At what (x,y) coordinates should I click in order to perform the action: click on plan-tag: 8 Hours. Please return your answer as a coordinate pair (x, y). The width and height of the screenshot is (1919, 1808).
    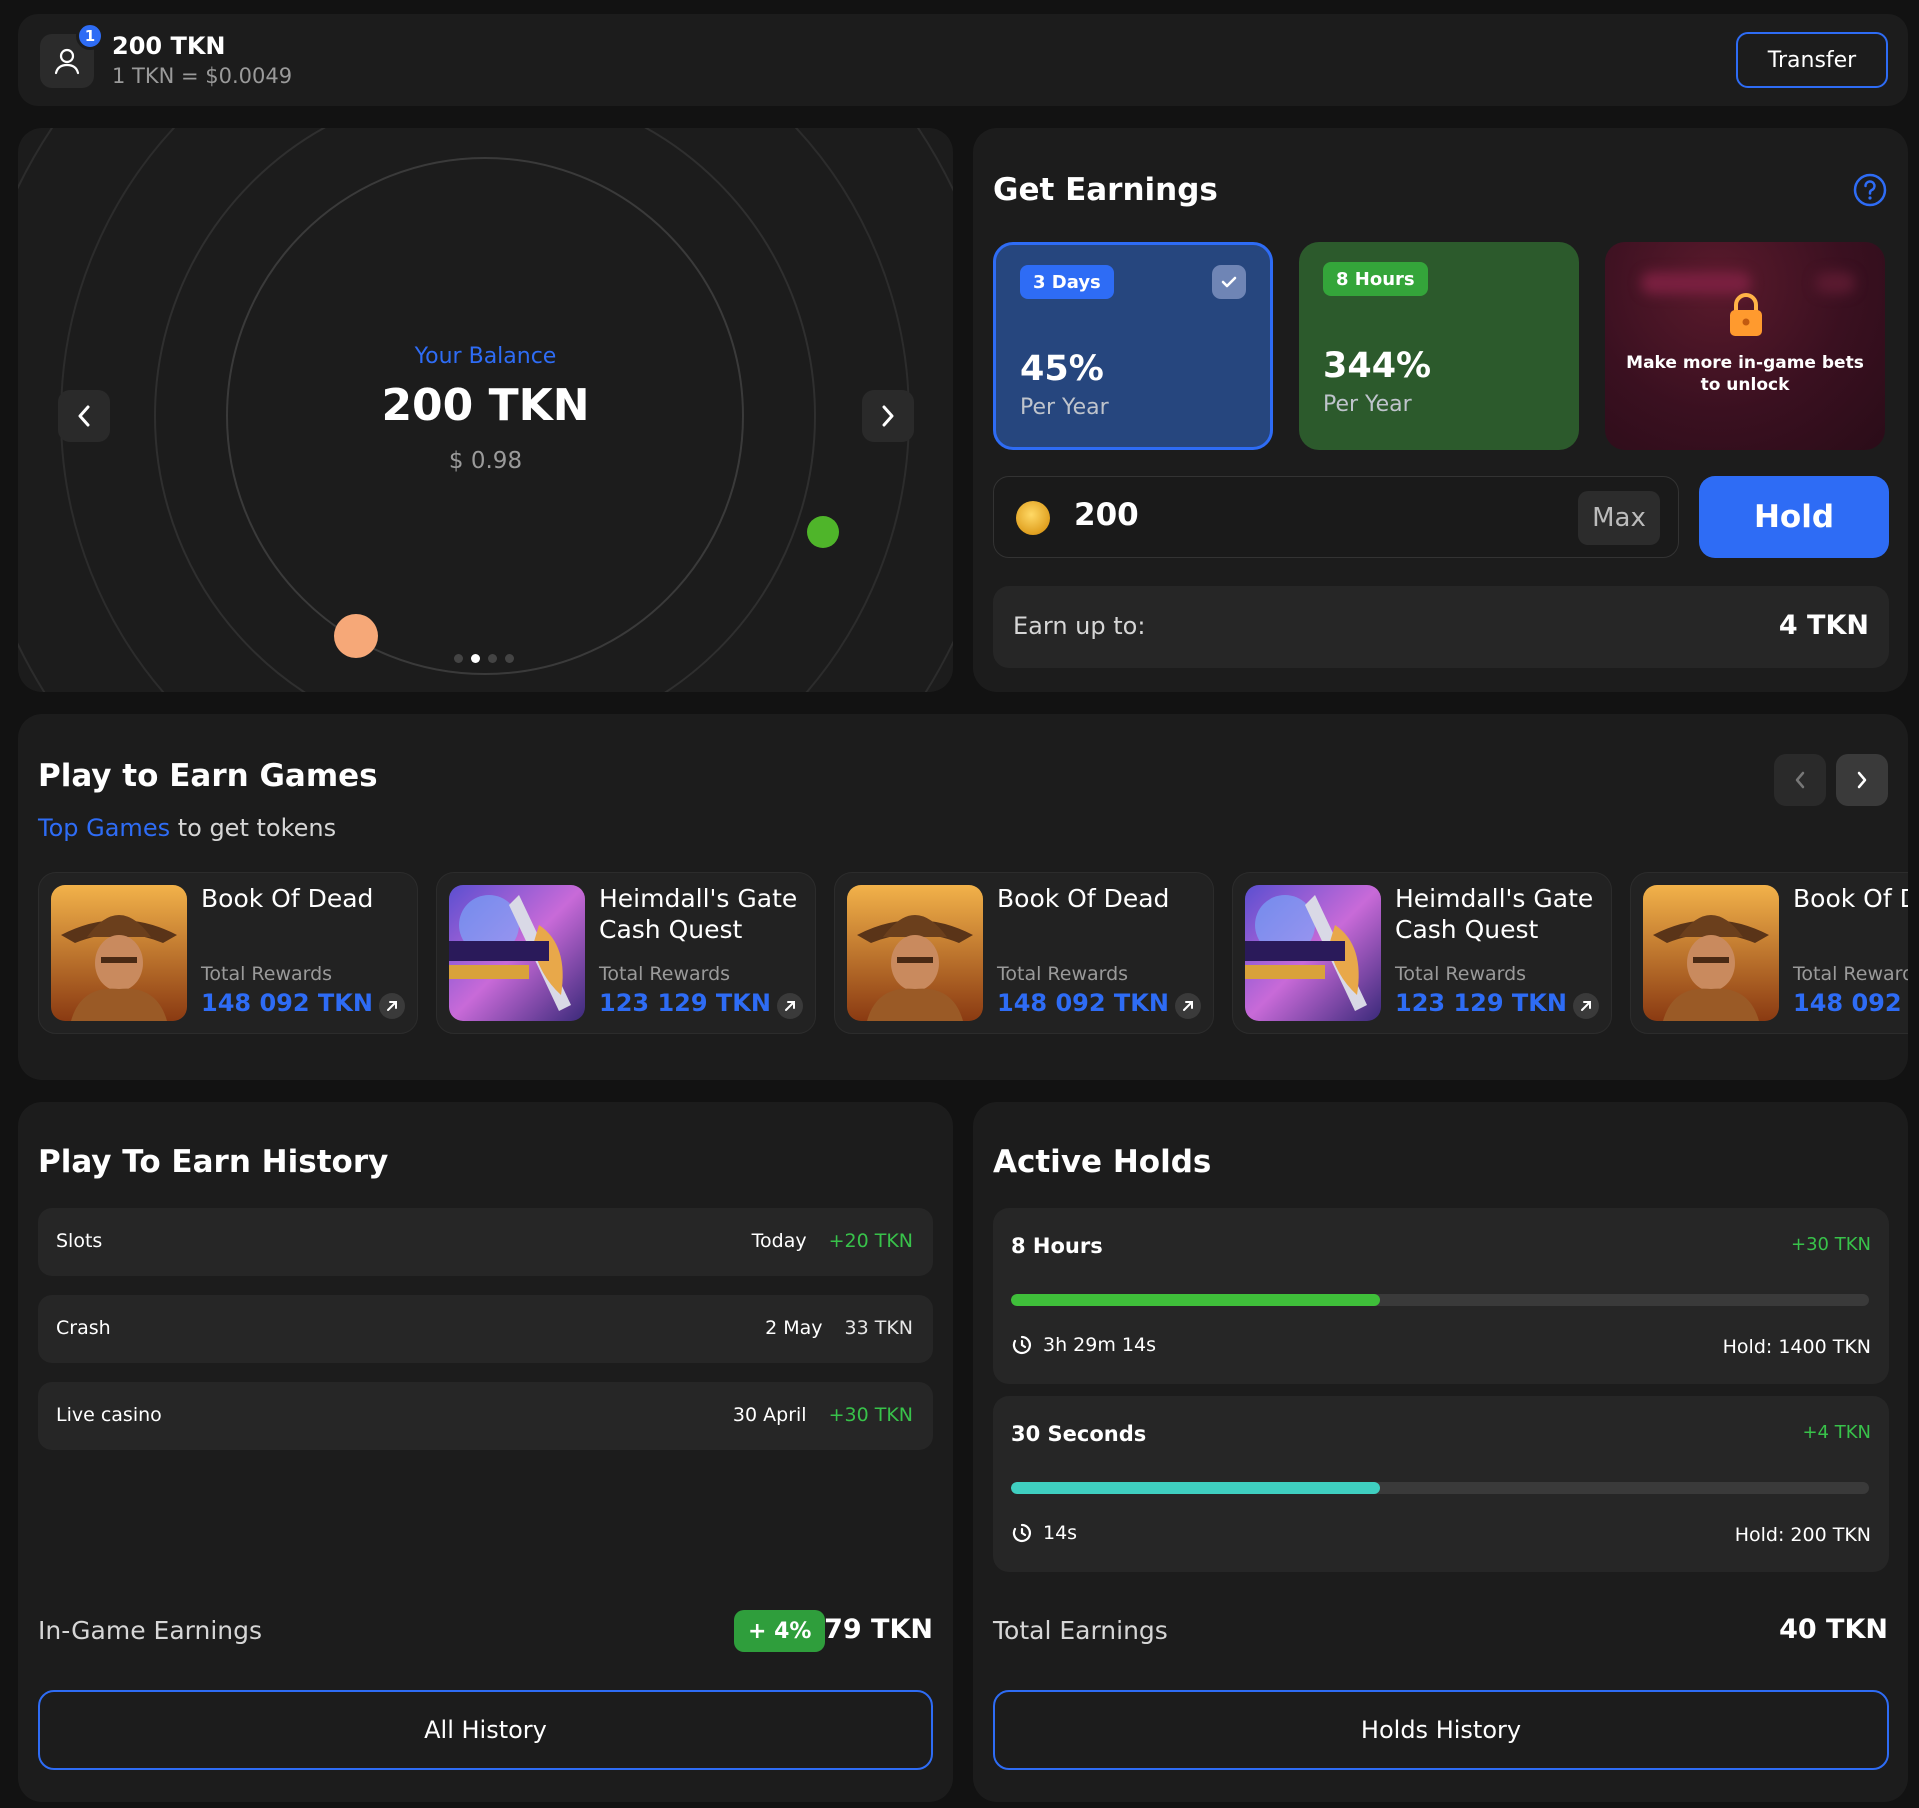
    Looking at the image, I should click on (1375, 279).